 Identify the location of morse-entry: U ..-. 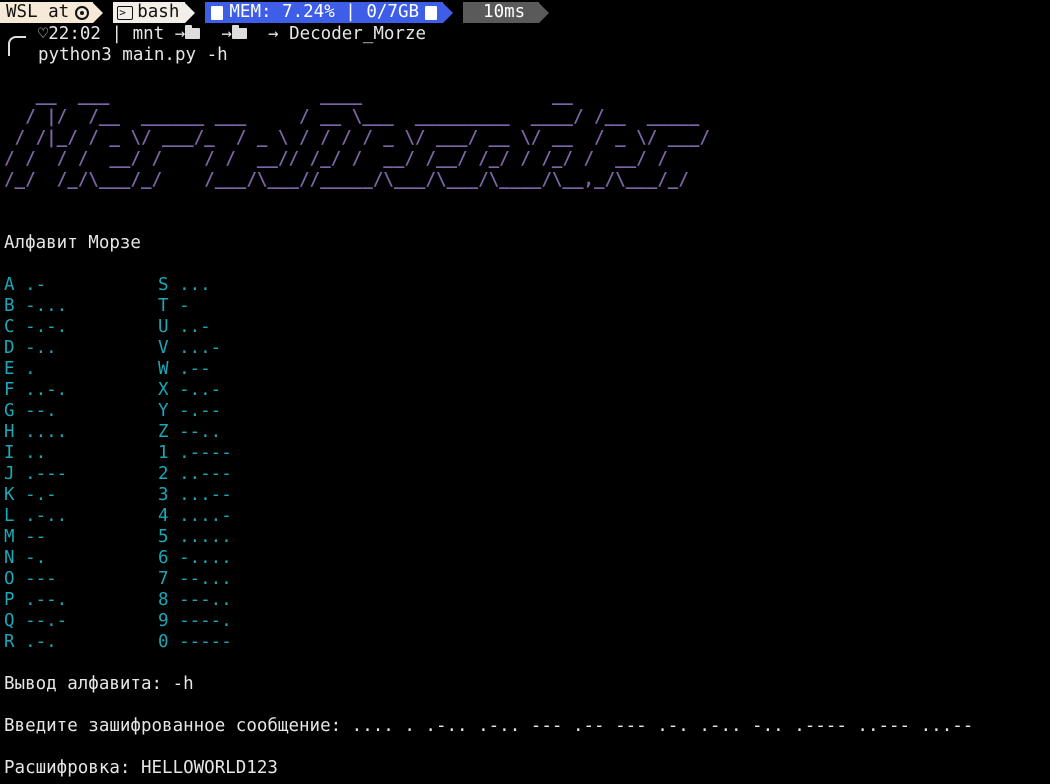
(184, 327).